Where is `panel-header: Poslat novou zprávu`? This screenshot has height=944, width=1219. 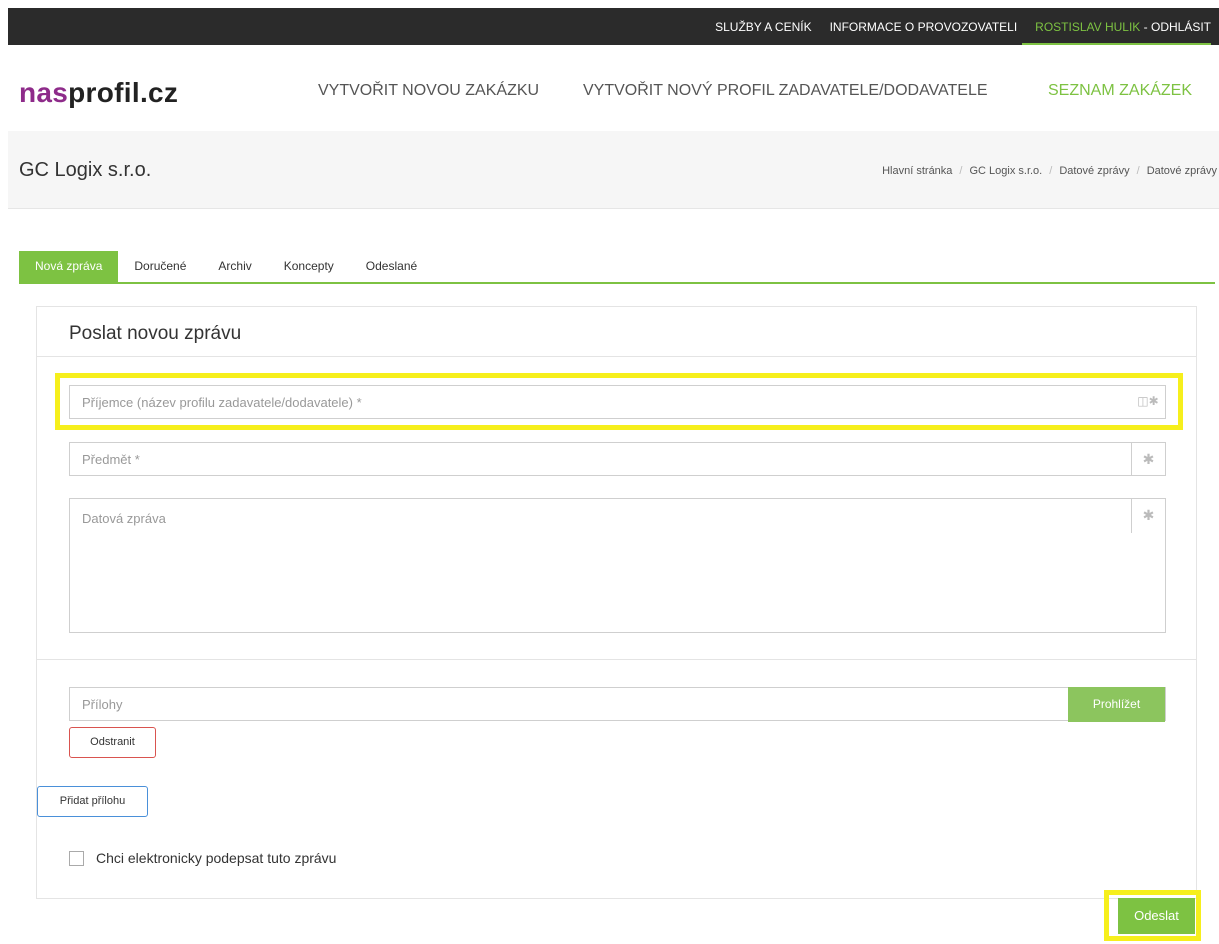
panel-header: Poslat novou zprávu is located at coordinates (616, 332).